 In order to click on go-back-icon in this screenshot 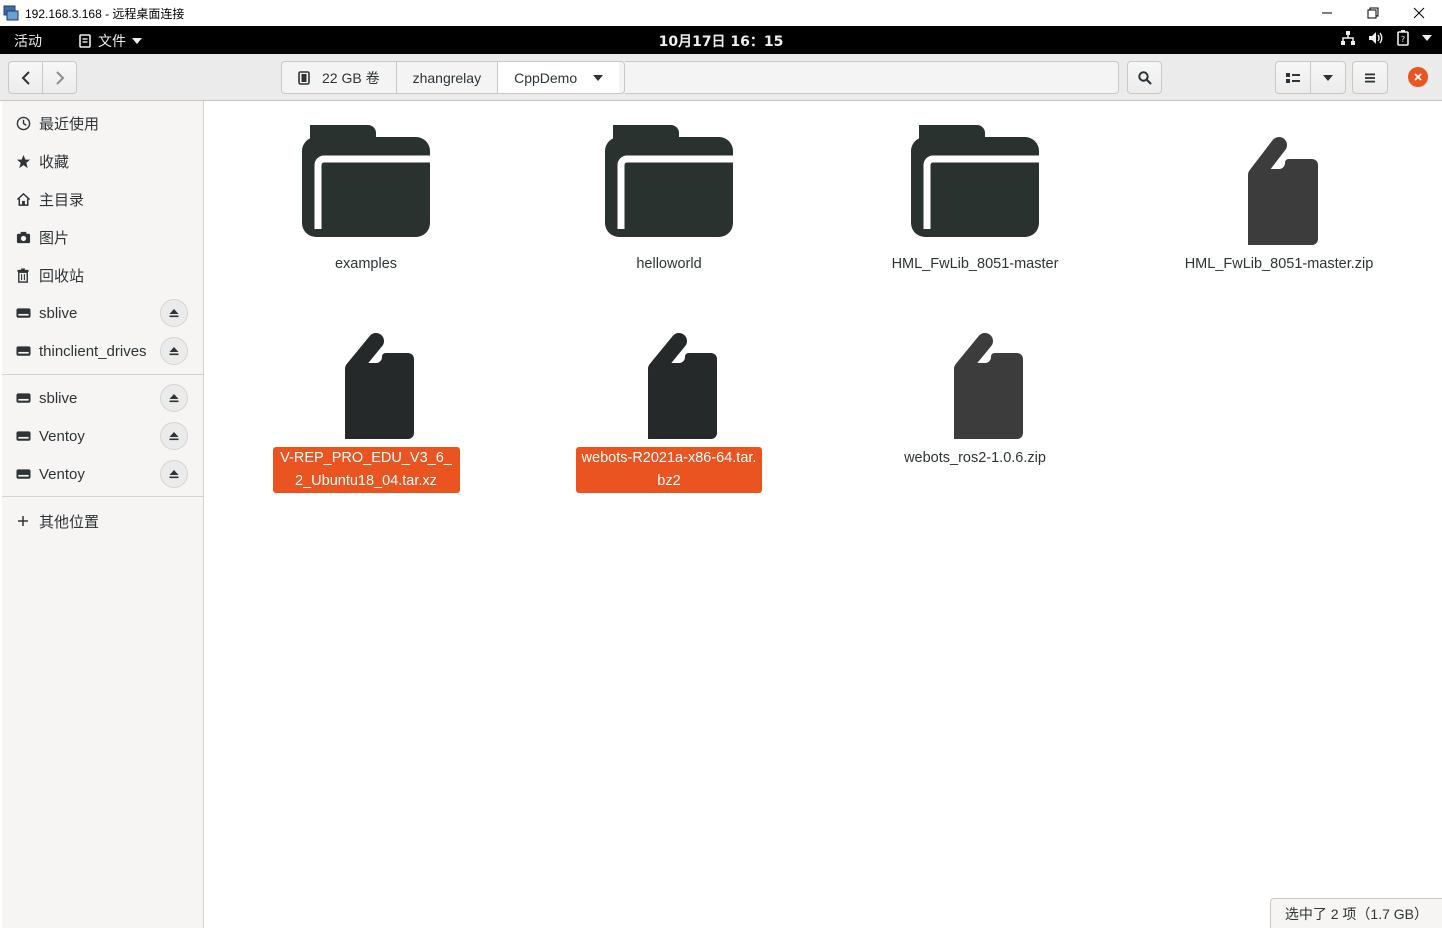, I will do `click(25, 77)`.